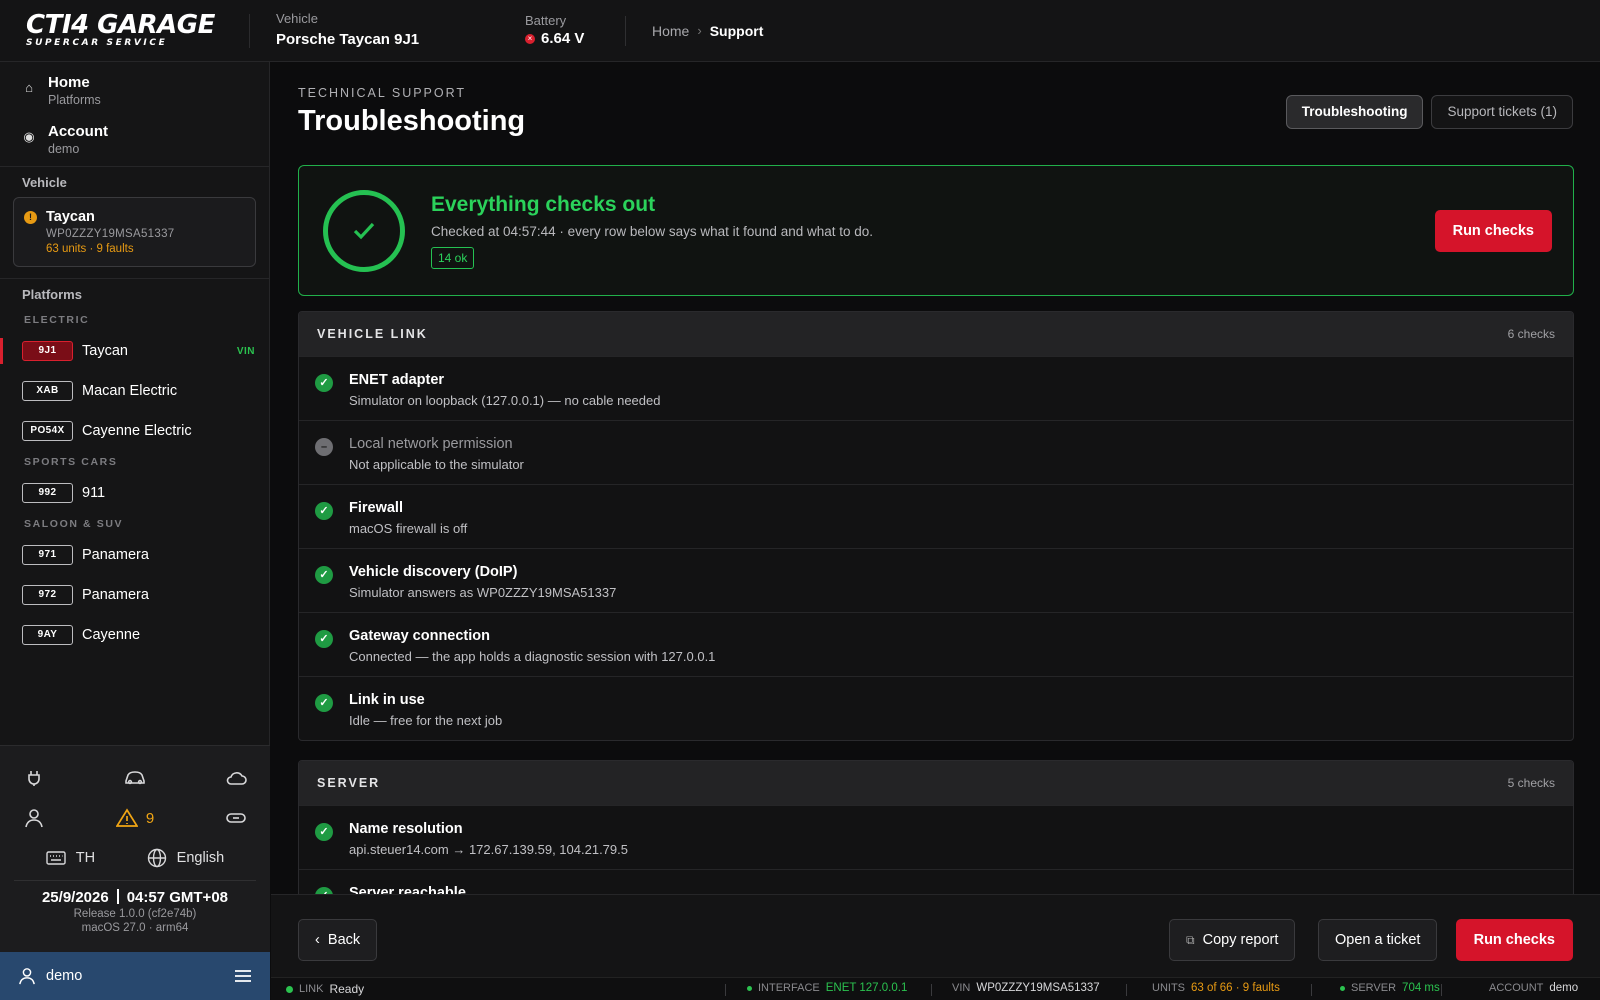  I want to click on keyboard-icon, so click(56, 858).